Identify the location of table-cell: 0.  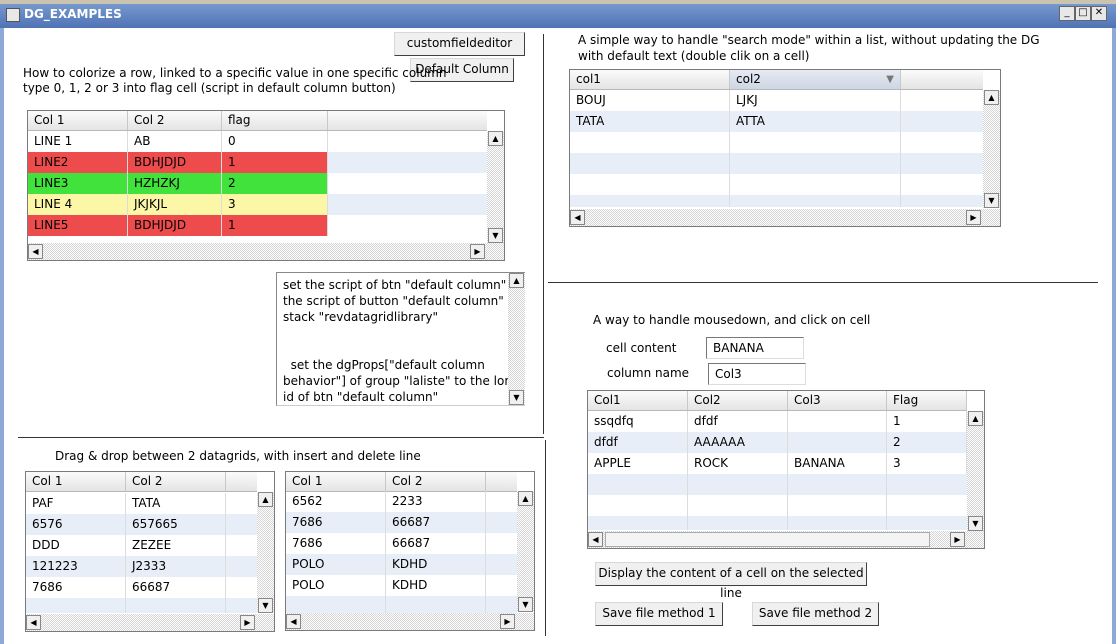
(275, 141).